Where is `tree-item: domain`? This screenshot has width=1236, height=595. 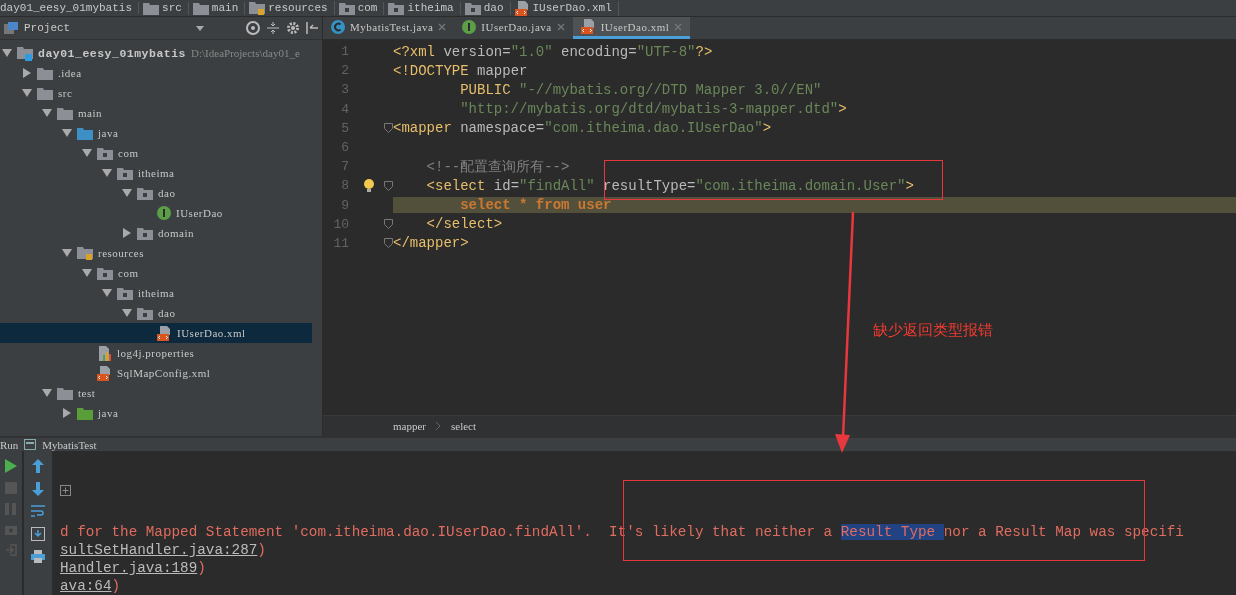
tree-item: domain is located at coordinates (156, 233).